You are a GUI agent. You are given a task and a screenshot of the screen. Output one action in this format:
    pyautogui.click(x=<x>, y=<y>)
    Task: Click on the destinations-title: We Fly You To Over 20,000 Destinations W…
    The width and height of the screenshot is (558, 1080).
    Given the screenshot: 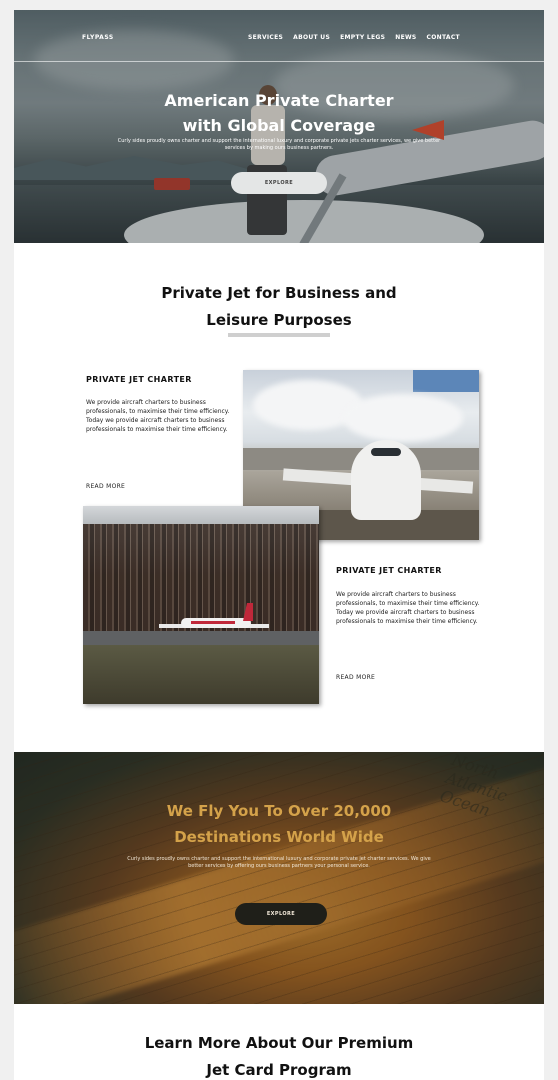 What is the action you would take?
    pyautogui.click(x=279, y=824)
    